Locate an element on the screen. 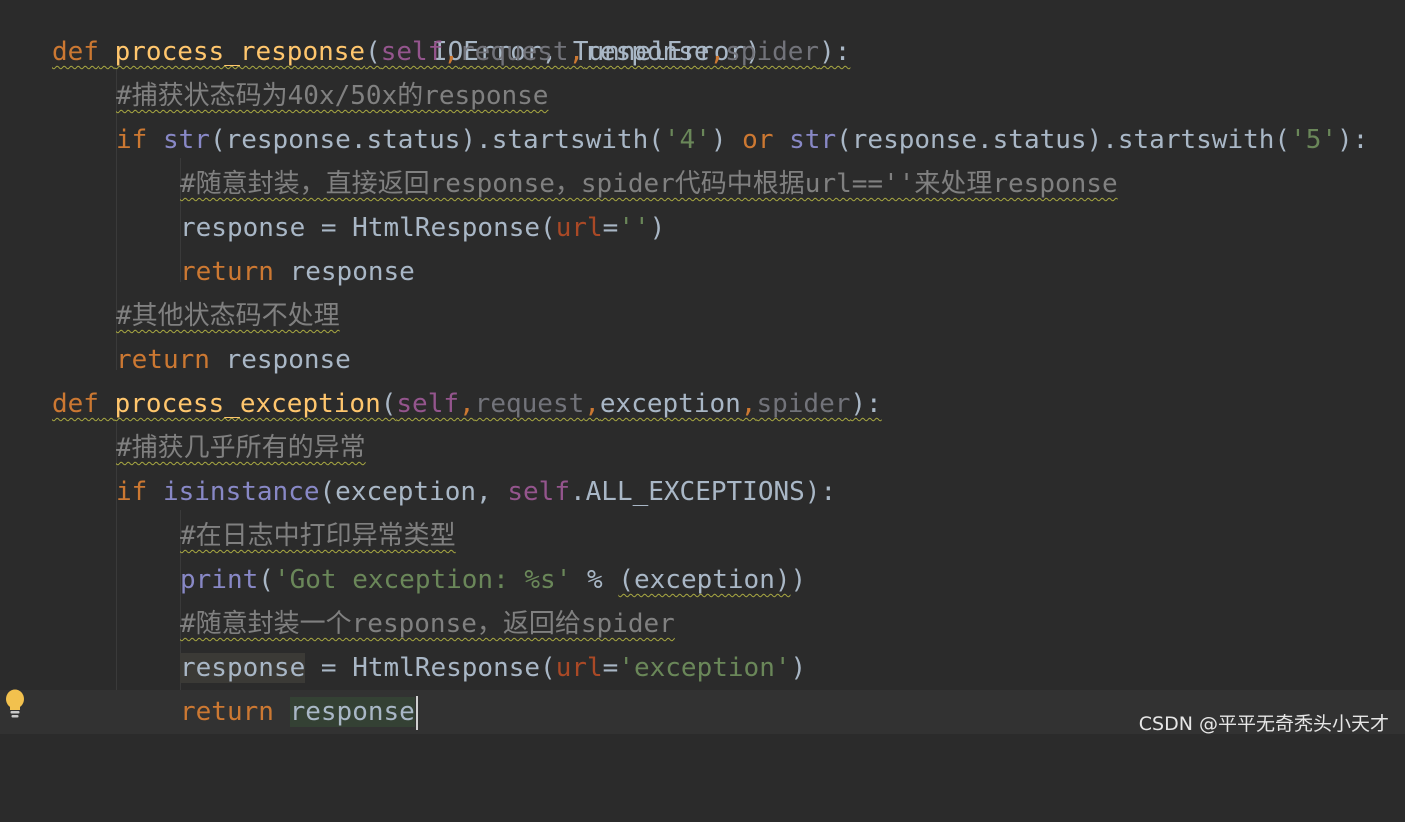 The image size is (1405, 822). code-line: #捕获状态码为40x/50x的response is located at coordinates (702, 96).